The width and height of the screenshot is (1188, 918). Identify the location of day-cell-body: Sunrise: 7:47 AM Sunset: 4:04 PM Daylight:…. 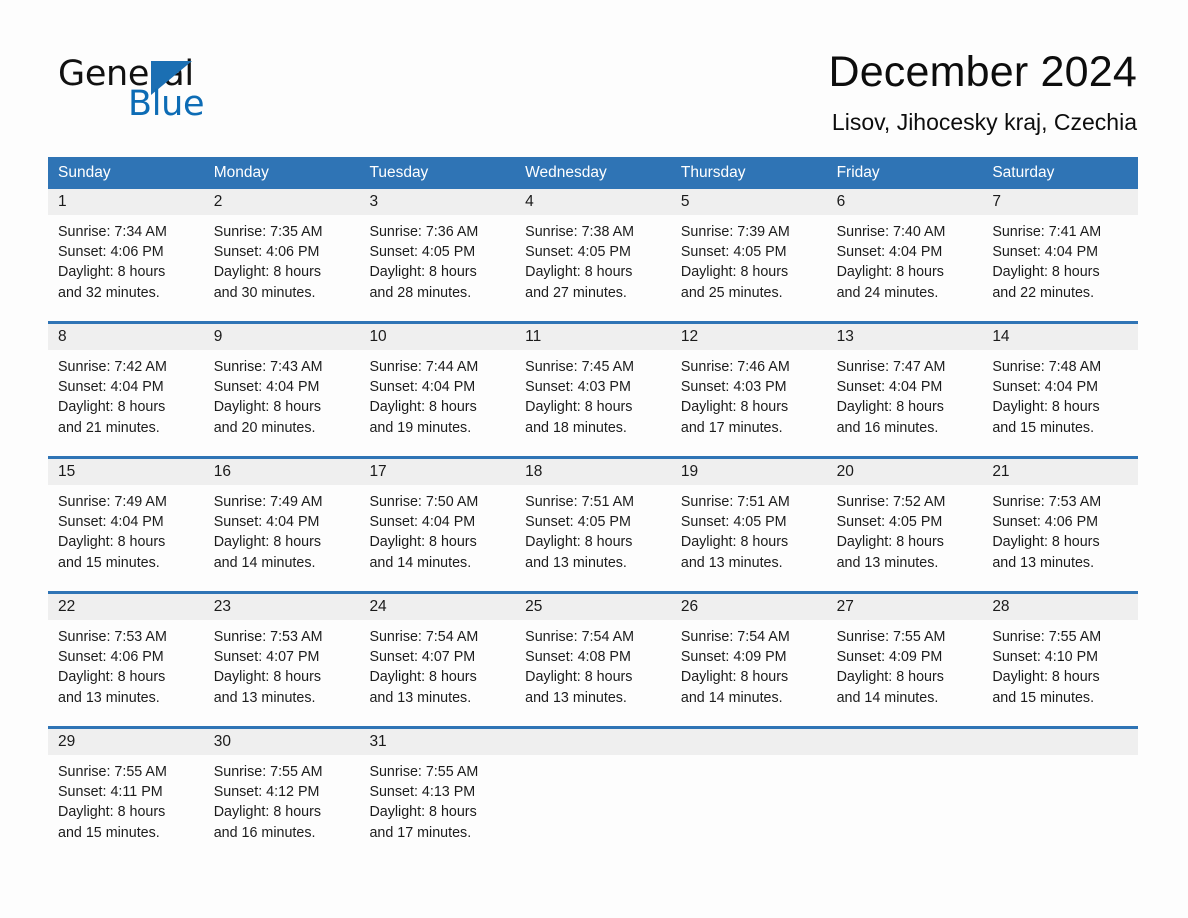
(905, 394).